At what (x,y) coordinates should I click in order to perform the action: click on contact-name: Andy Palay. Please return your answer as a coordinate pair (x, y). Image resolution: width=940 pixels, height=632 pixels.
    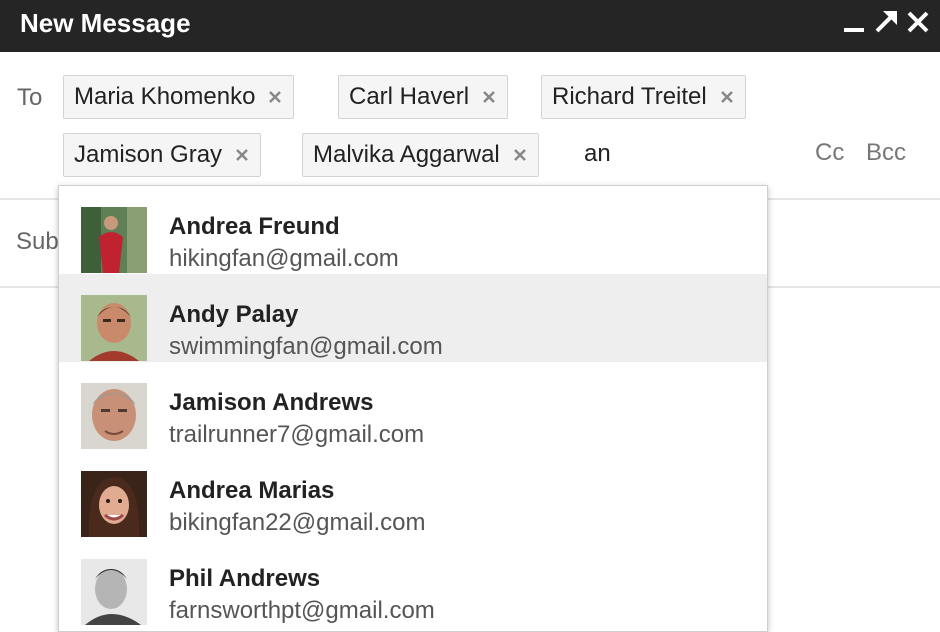
    Looking at the image, I should click on (234, 314).